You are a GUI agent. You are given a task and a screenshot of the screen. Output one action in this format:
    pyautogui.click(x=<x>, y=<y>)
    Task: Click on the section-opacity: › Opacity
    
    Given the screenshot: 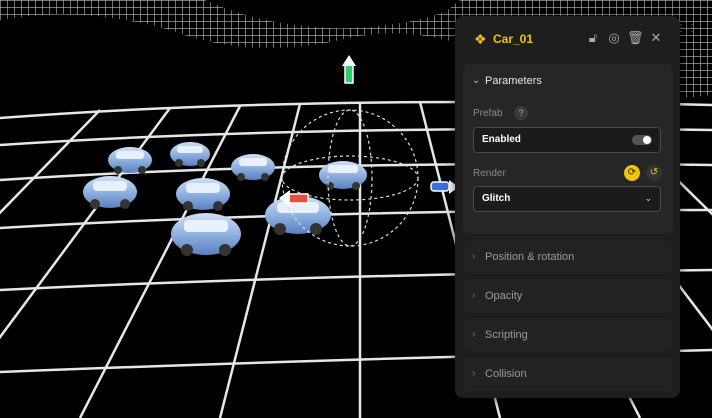 What is the action you would take?
    pyautogui.click(x=568, y=296)
    